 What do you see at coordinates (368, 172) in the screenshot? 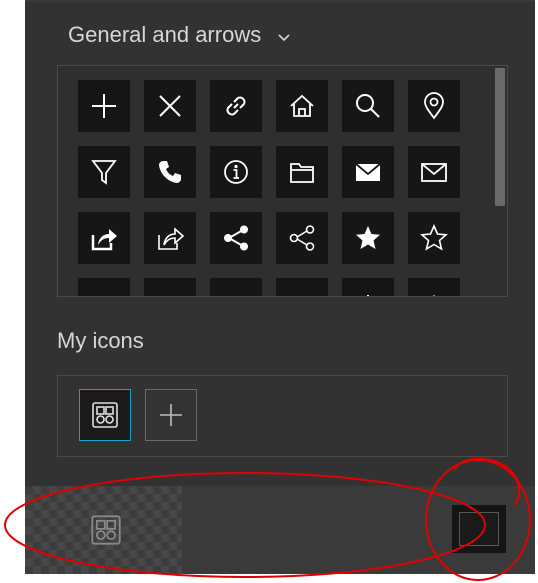
I see `mail-filled-icon` at bounding box center [368, 172].